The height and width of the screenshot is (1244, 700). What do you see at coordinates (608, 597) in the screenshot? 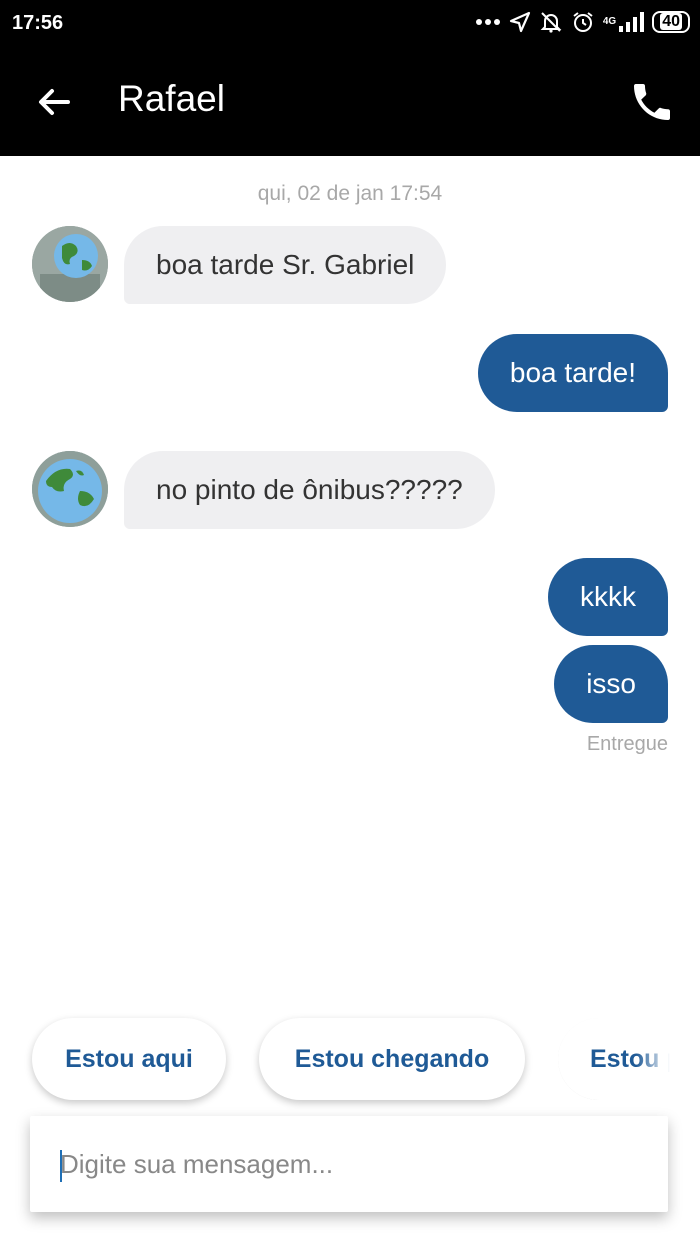
I see `message-bubble-outgoing: kkkk` at bounding box center [608, 597].